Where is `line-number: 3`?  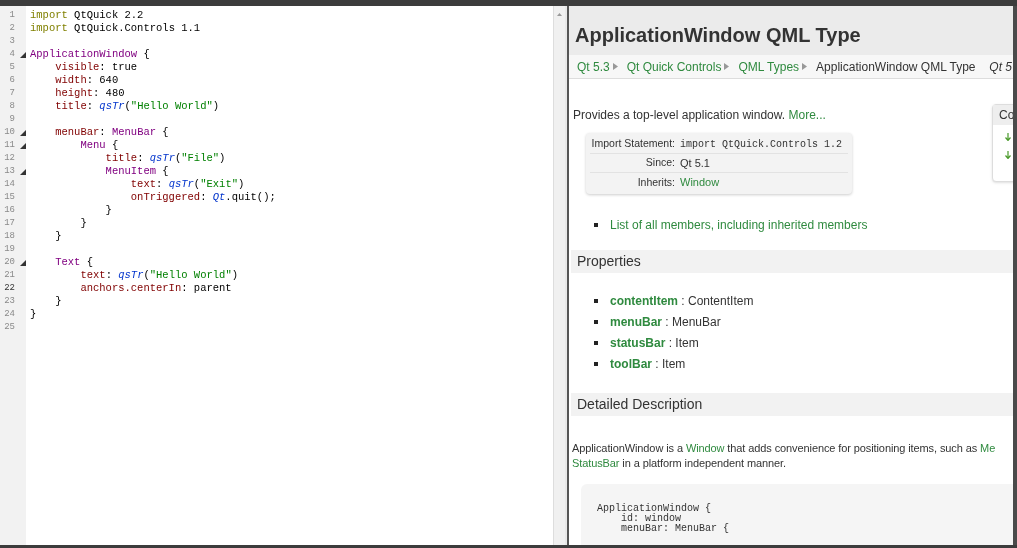
line-number: 3 is located at coordinates (11, 41).